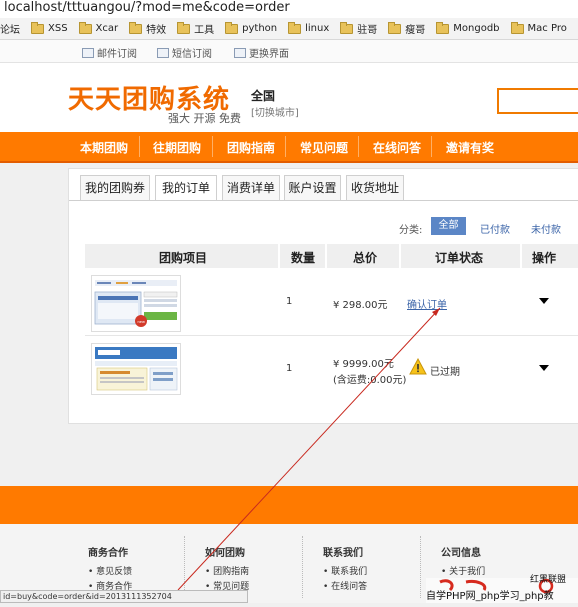 The width and height of the screenshot is (578, 607). I want to click on browser-status-bar: id=buy&code=order&id=2013111352704, so click(124, 596).